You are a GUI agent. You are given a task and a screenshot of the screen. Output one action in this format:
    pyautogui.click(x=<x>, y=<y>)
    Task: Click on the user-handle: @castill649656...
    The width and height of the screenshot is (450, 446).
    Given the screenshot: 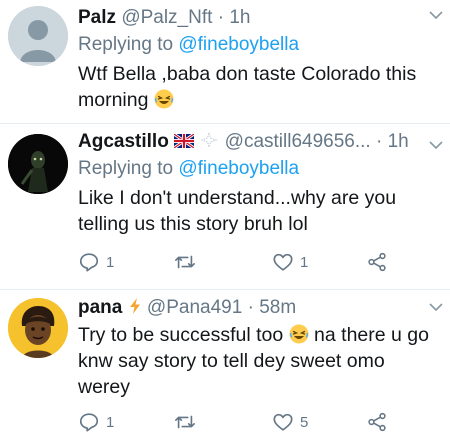 What is the action you would take?
    pyautogui.click(x=298, y=141)
    